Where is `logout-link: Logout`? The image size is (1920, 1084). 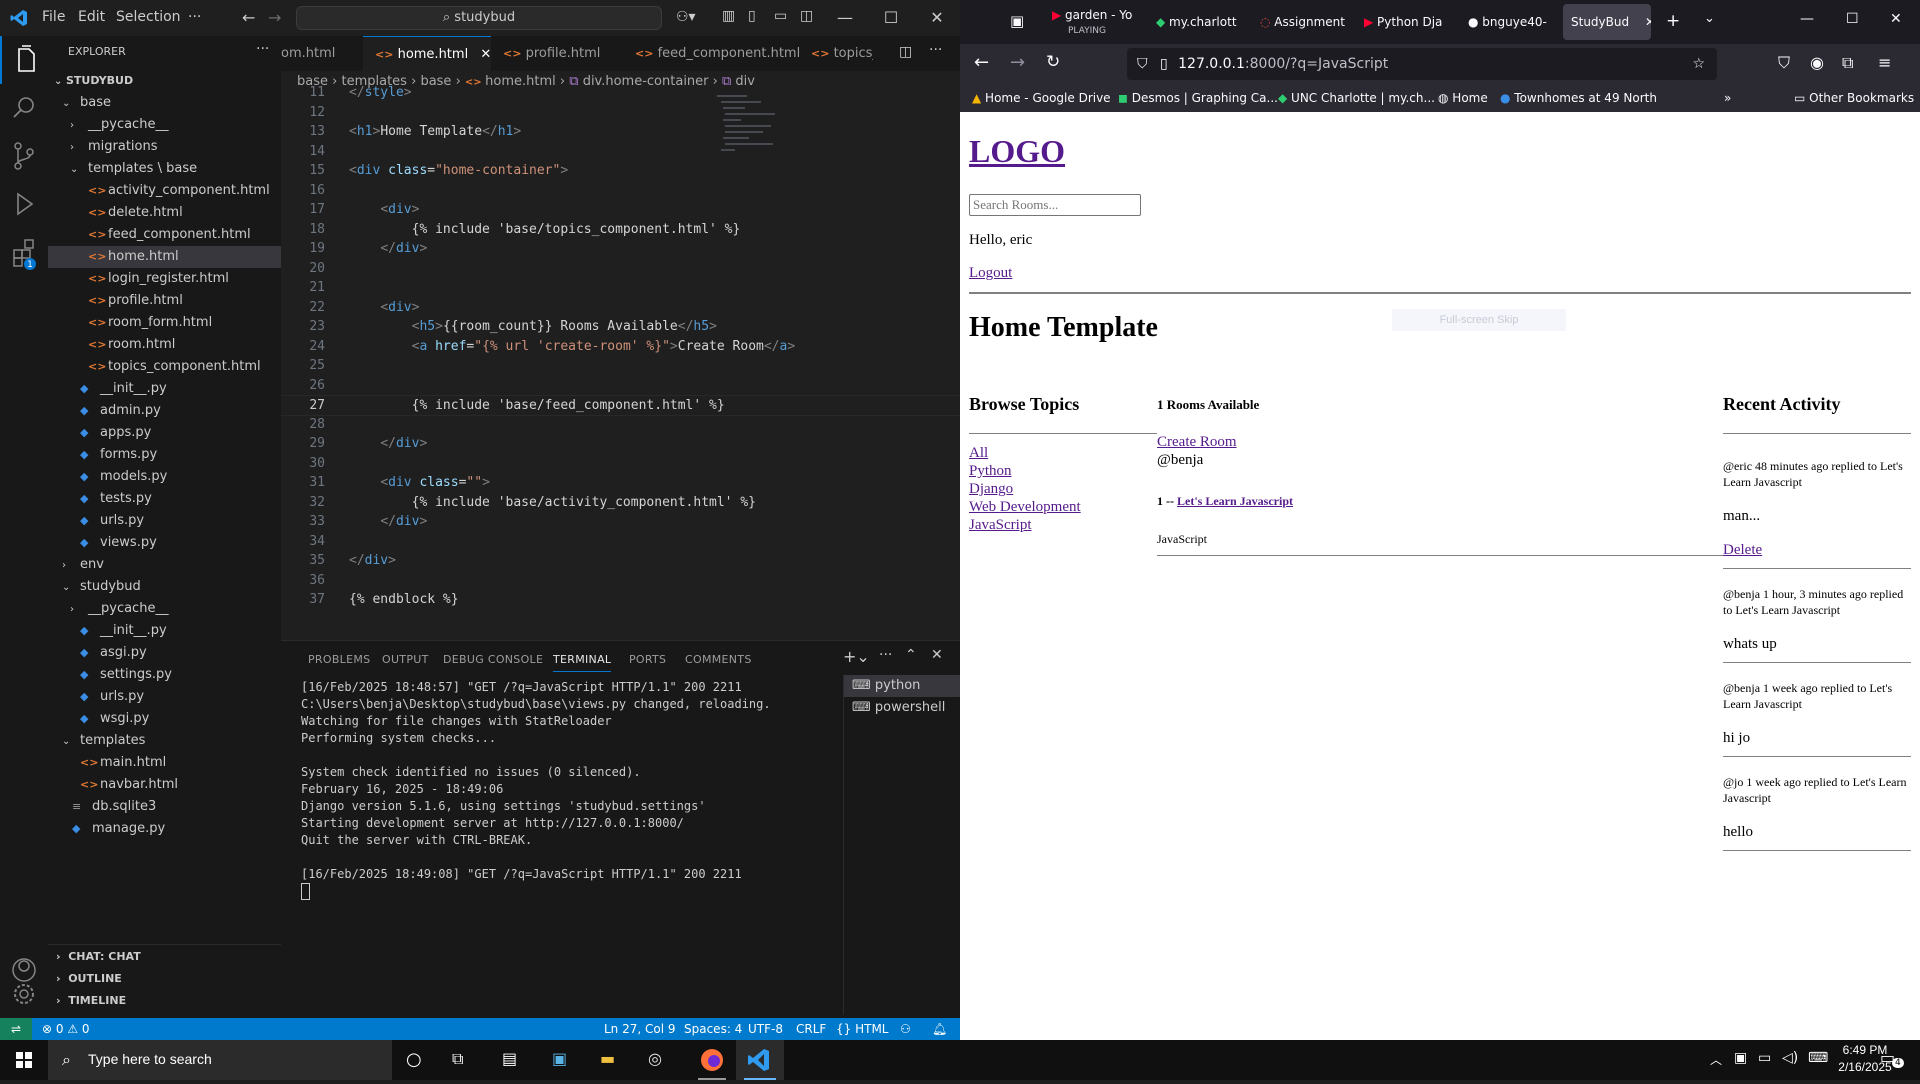
logout-link: Logout is located at coordinates (990, 273).